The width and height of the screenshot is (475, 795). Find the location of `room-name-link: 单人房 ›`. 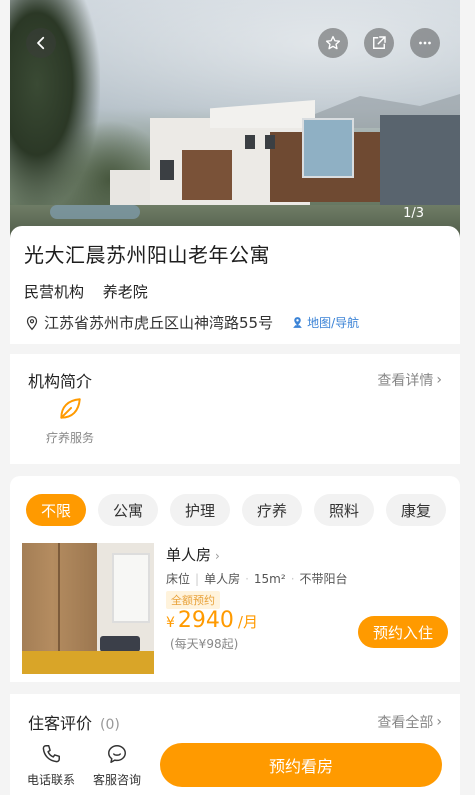

room-name-link: 单人房 › is located at coordinates (193, 554).